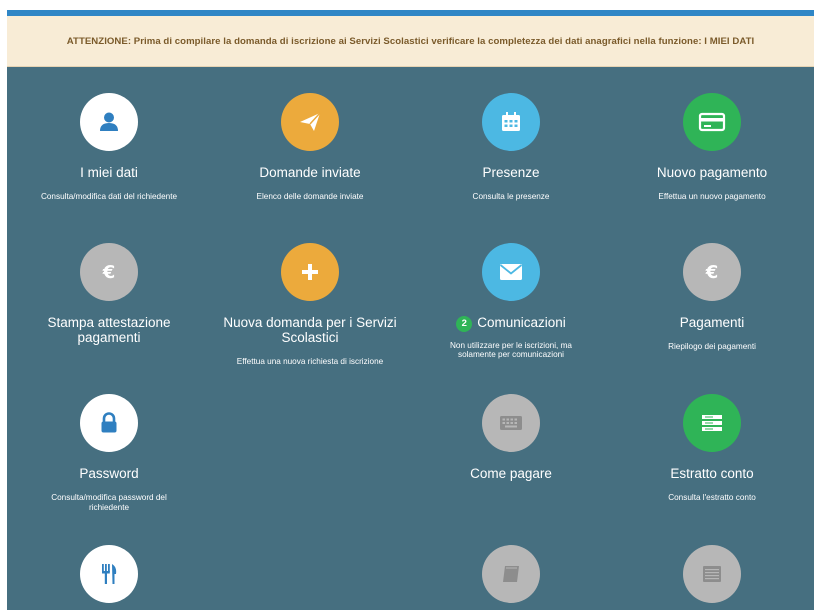  I want to click on tile-description: Effettua un nuovo pagamento, so click(712, 196).